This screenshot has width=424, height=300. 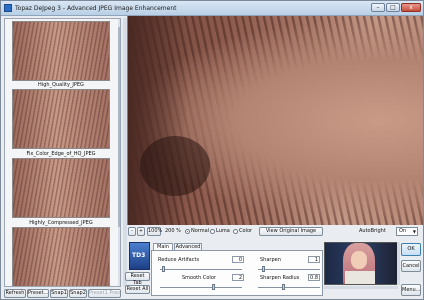 I want to click on sharpen-label: Sharpen, so click(x=270, y=260).